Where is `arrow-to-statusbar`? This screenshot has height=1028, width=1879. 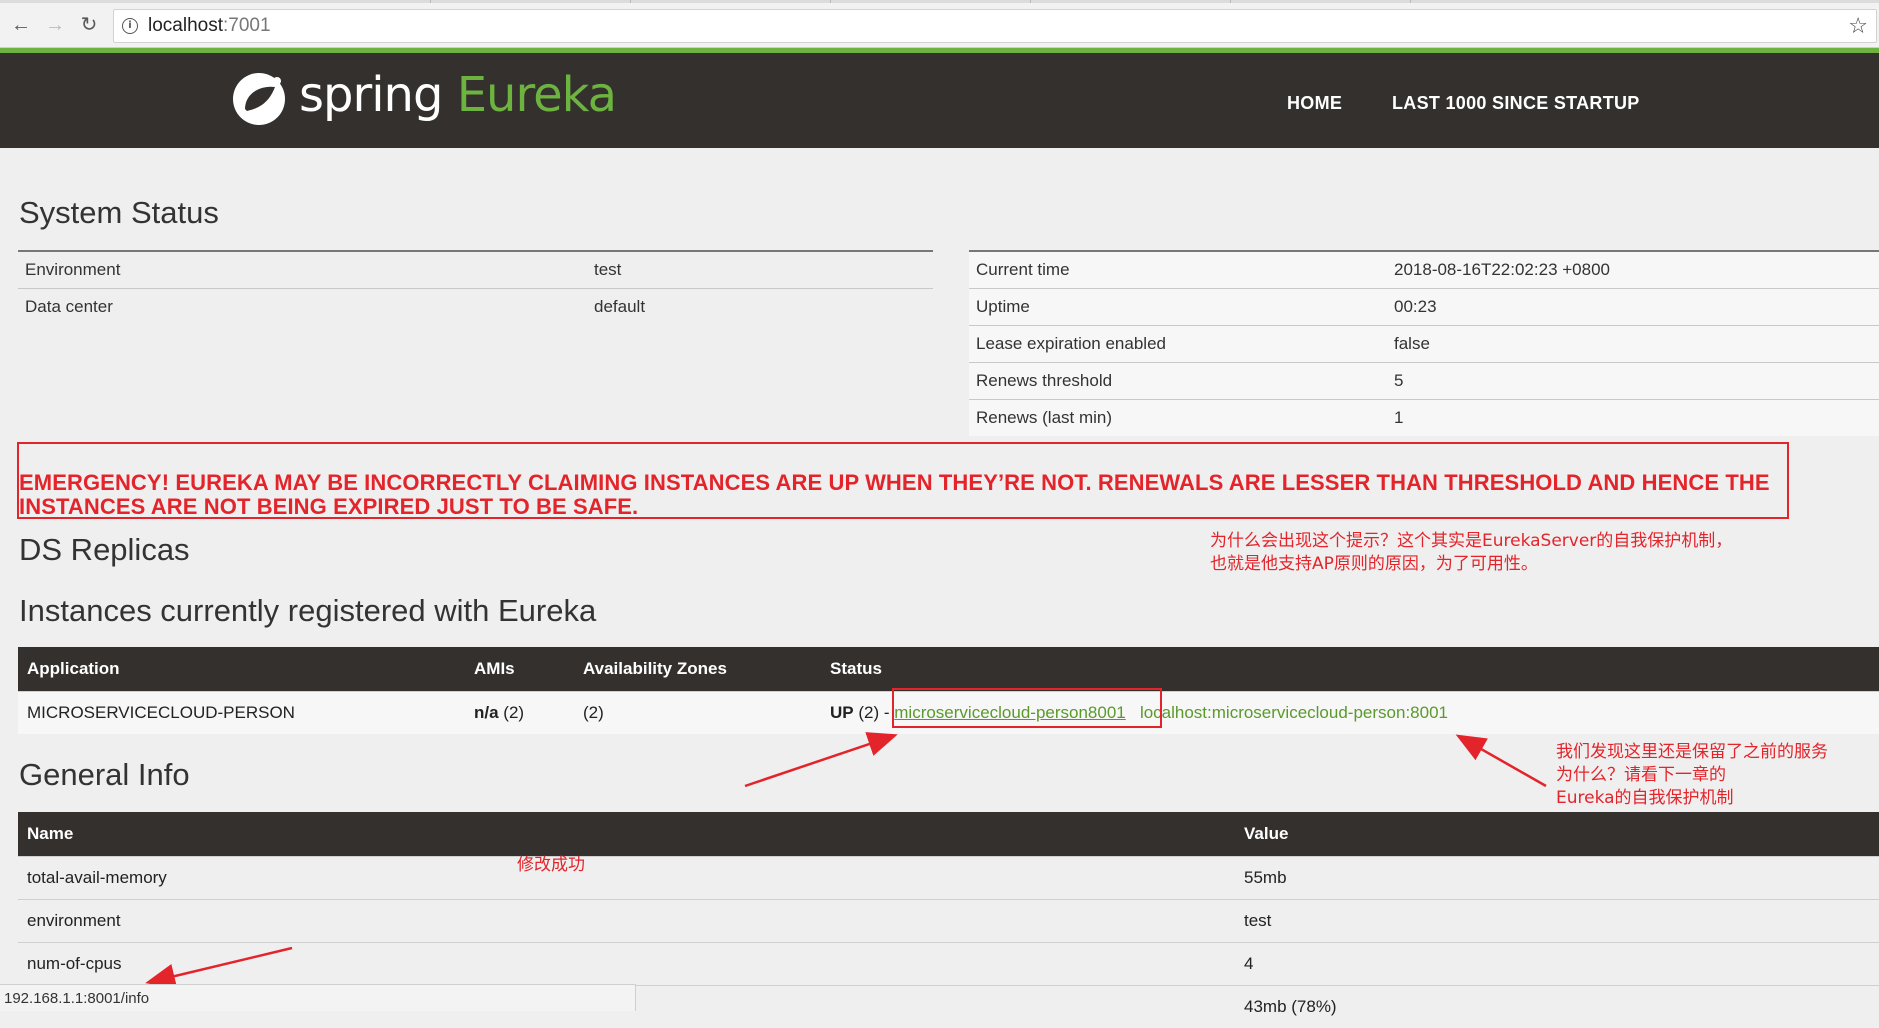 arrow-to-statusbar is located at coordinates (221, 965).